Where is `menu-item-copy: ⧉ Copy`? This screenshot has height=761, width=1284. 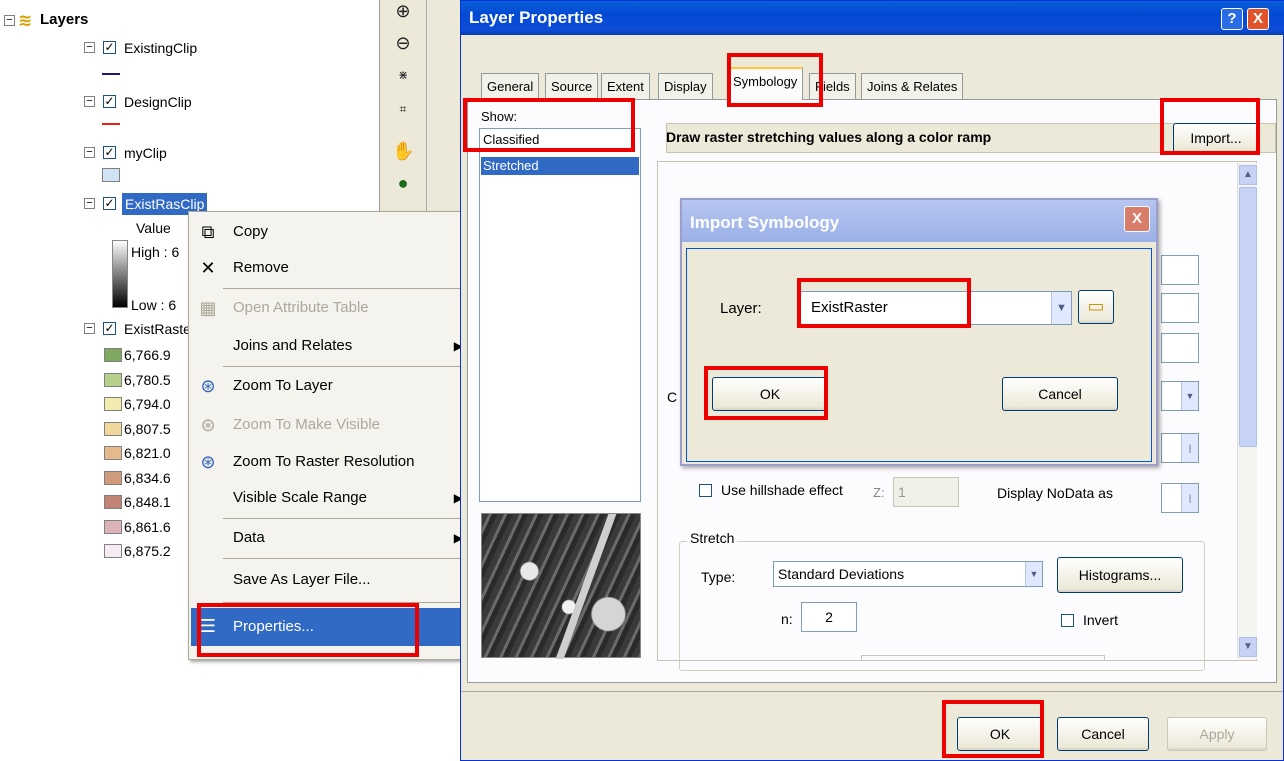 menu-item-copy: ⧉ Copy is located at coordinates (329, 232).